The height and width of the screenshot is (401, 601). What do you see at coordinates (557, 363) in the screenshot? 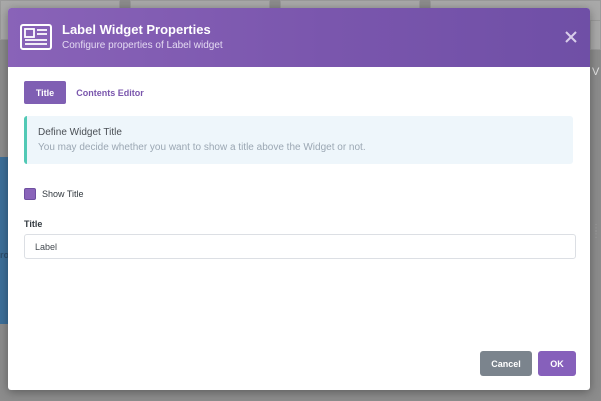
I see `ok-button: OK` at bounding box center [557, 363].